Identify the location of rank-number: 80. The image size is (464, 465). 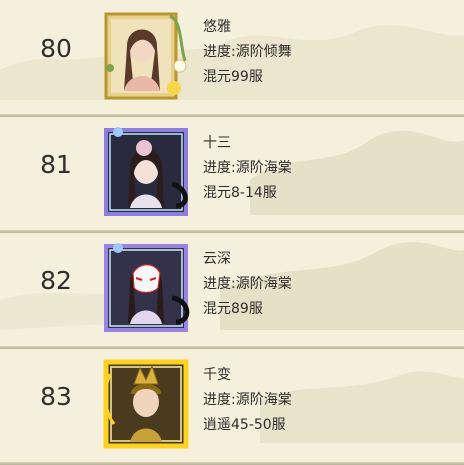
(56, 48).